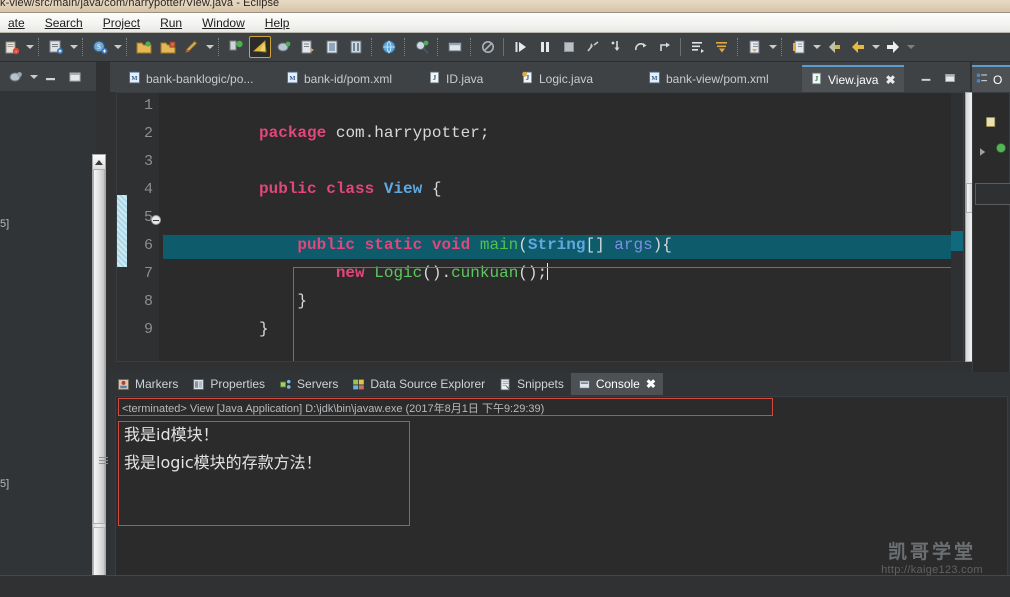  What do you see at coordinates (56, 47) in the screenshot?
I see `new-java-package-icon` at bounding box center [56, 47].